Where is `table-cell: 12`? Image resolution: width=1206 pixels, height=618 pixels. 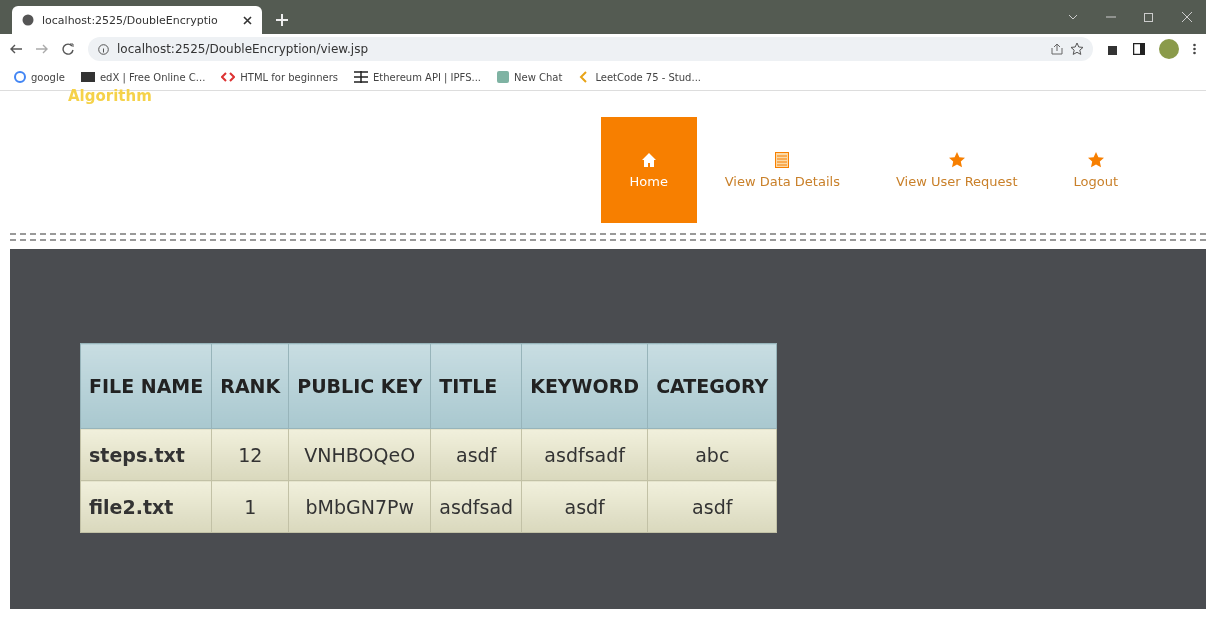 table-cell: 12 is located at coordinates (250, 454).